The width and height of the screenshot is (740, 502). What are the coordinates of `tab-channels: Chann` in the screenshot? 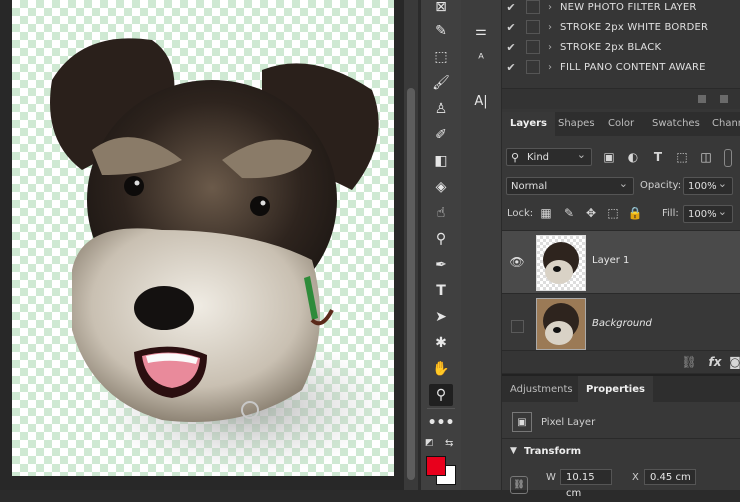 It's located at (722, 124).